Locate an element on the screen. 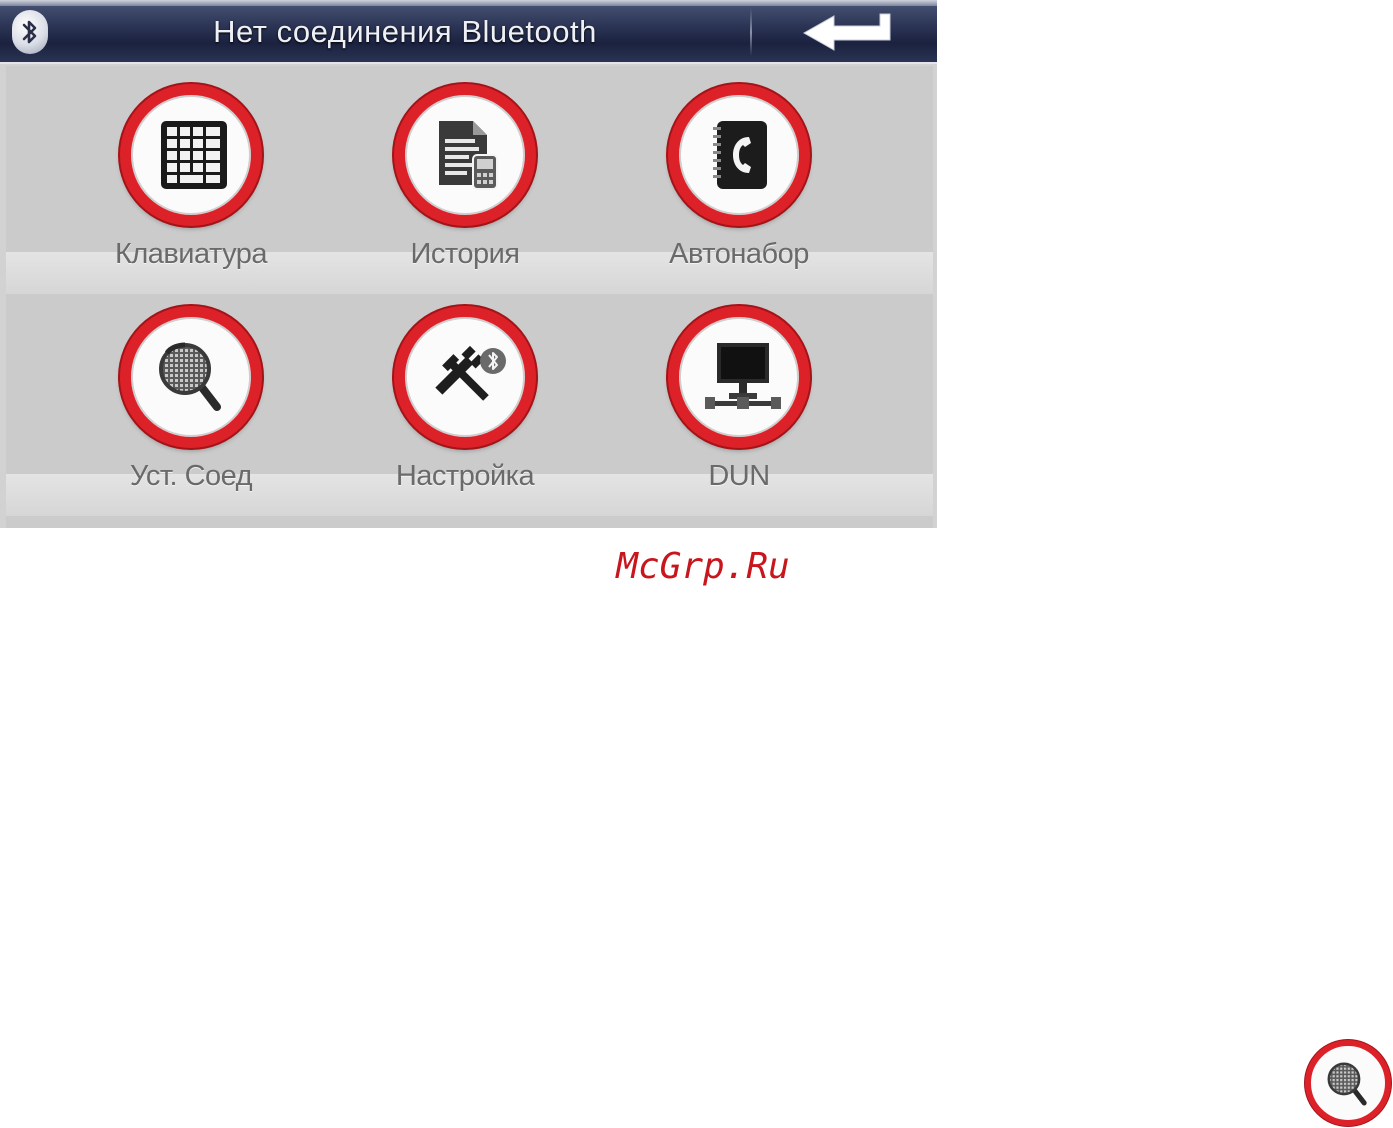  history-button is located at coordinates (465, 155).